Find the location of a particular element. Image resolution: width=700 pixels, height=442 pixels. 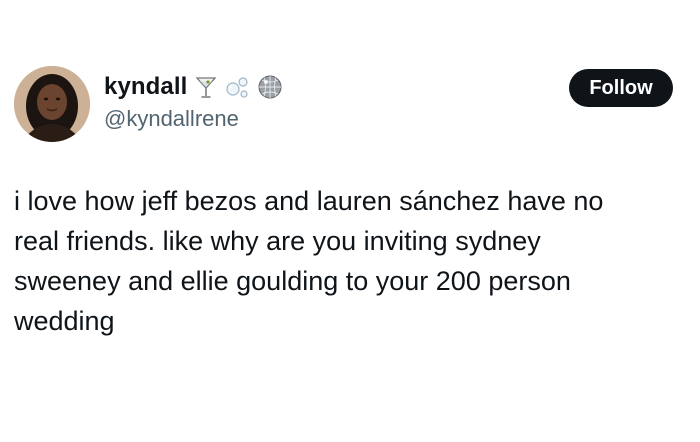

author-name-row: kyndall is located at coordinates (193, 87).